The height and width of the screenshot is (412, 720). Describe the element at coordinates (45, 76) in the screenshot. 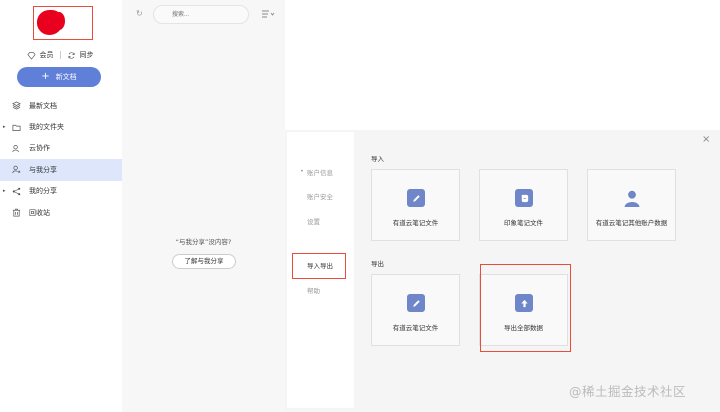

I see `plus-icon: +` at that location.